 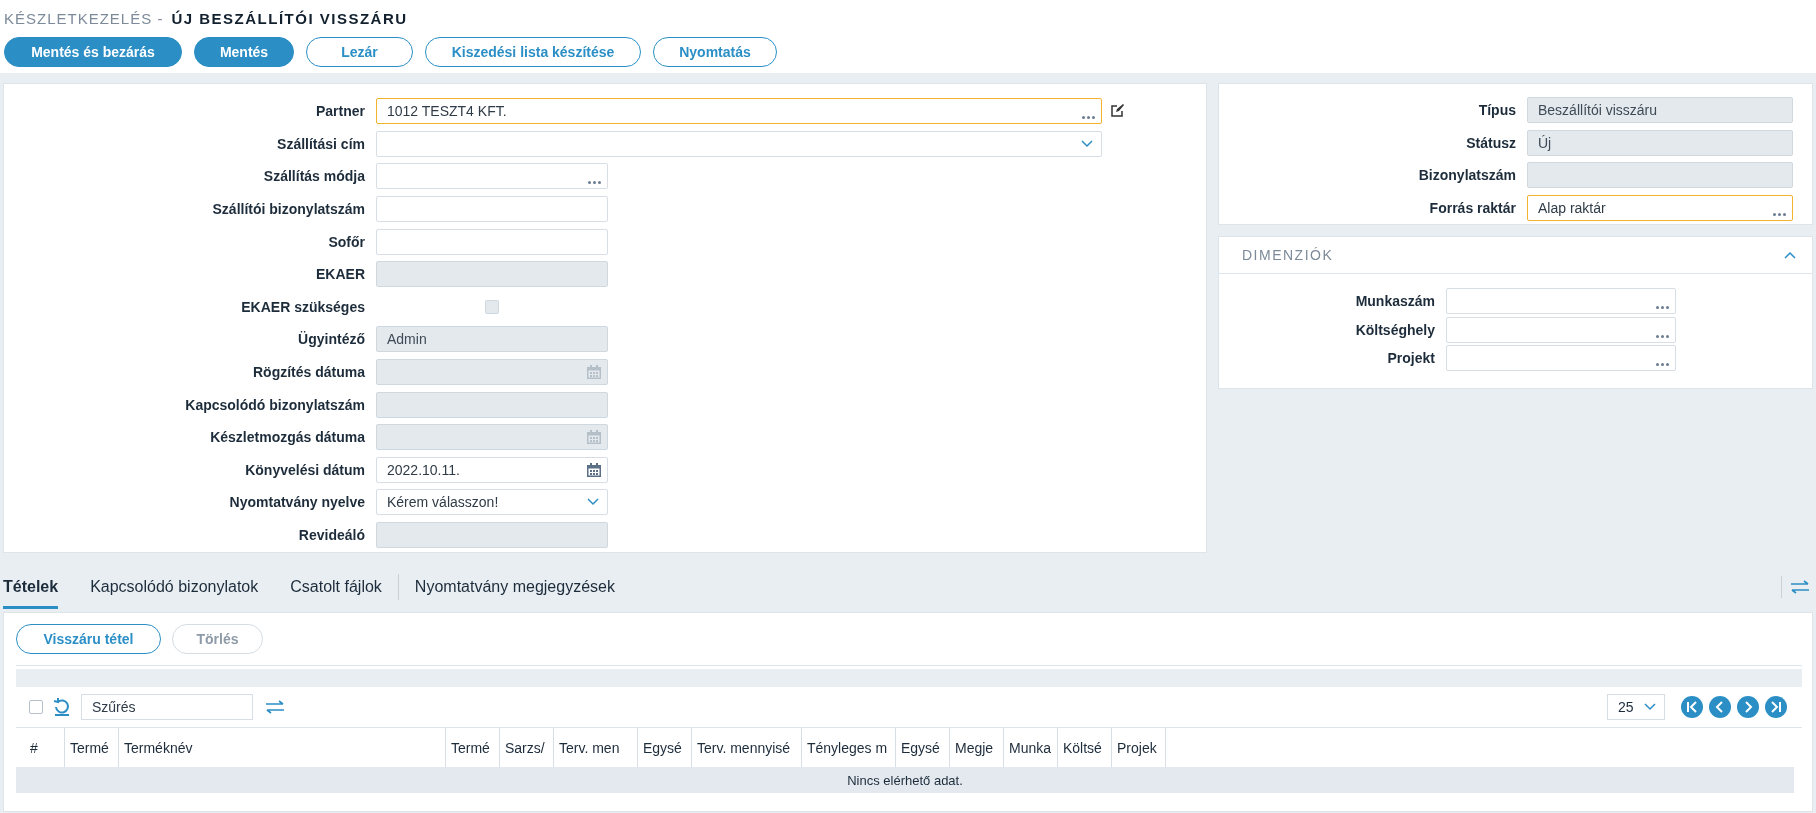 I want to click on refresh-icon, so click(x=62, y=707).